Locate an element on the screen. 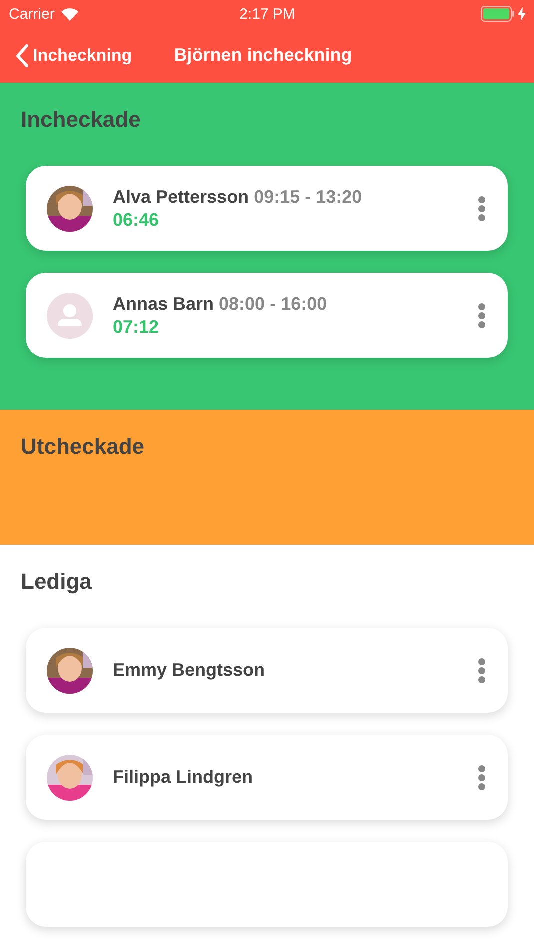 This screenshot has height=950, width=534. child-card: Filippa Lindgren is located at coordinates (267, 777).